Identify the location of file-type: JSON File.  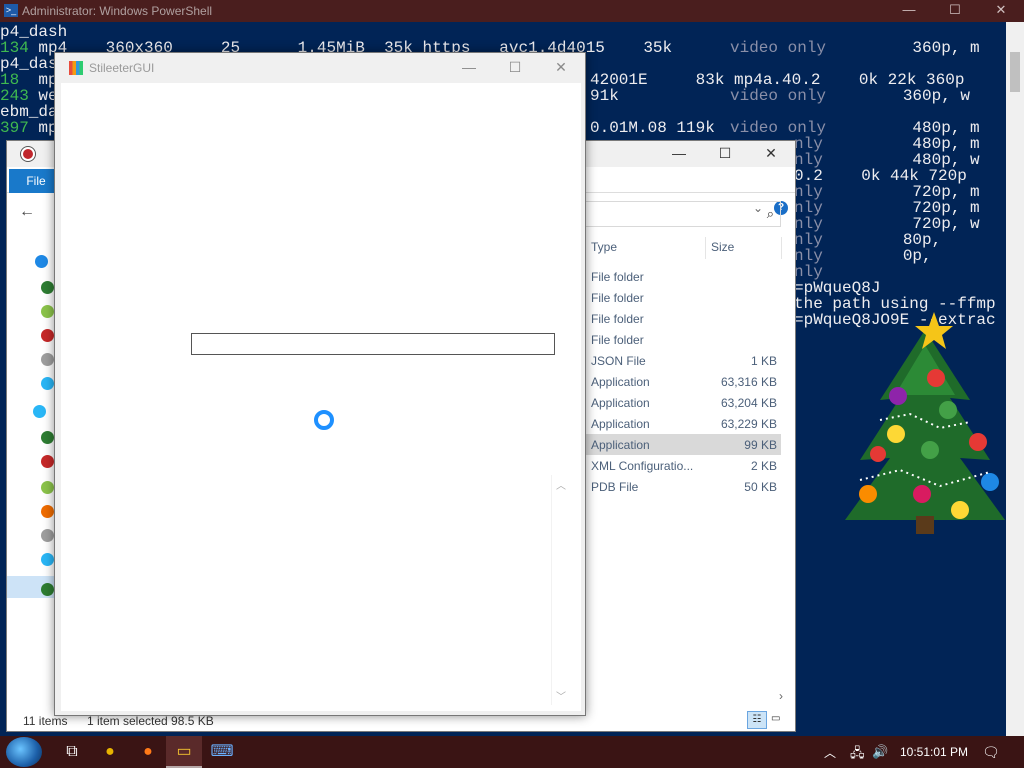
(618, 361).